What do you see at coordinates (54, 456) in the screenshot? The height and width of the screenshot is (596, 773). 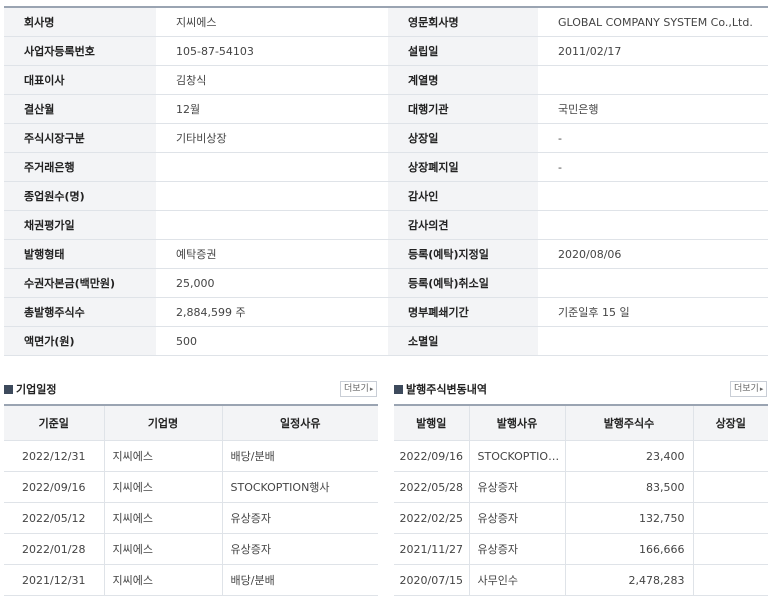 I see `schedule-cell: 2022/12/31` at bounding box center [54, 456].